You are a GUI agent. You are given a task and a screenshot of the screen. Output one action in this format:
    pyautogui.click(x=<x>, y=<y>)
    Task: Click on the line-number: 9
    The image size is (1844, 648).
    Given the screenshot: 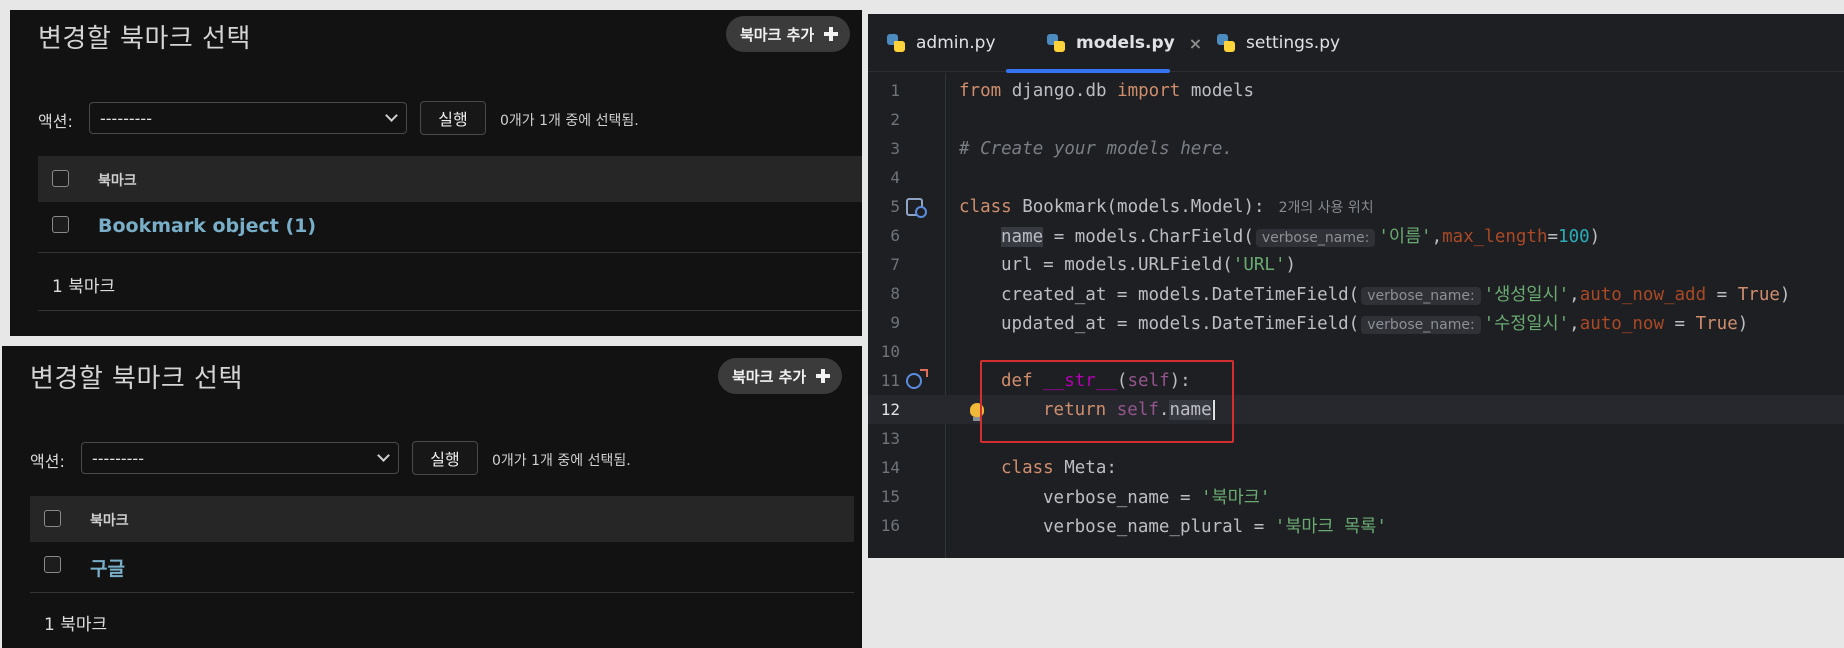 What is the action you would take?
    pyautogui.click(x=895, y=322)
    